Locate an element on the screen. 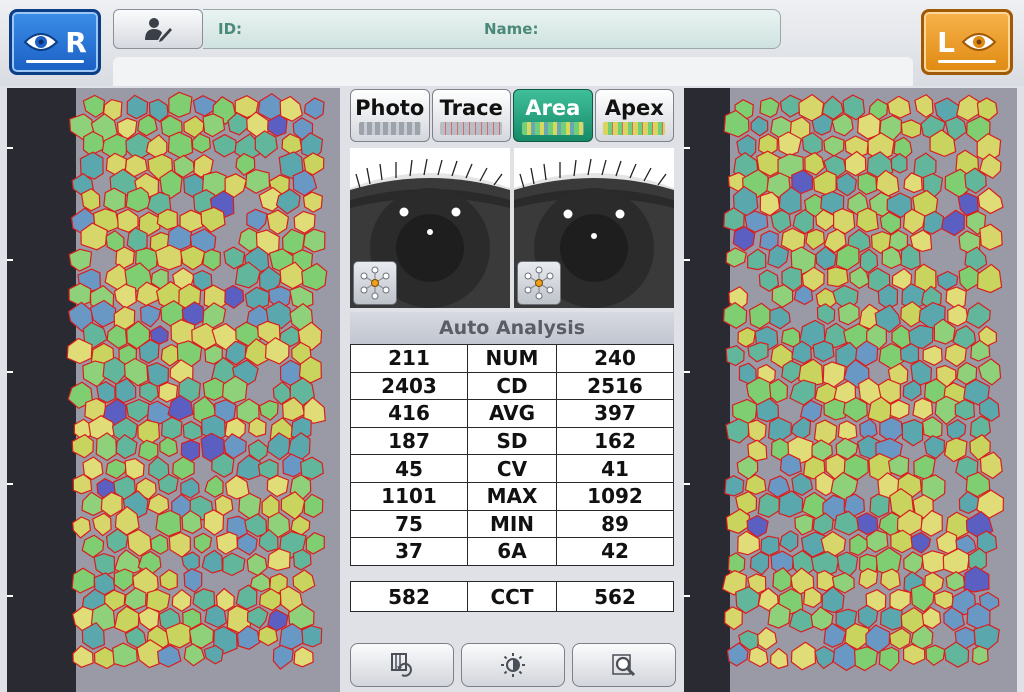  metric-label: MIN is located at coordinates (512, 524).